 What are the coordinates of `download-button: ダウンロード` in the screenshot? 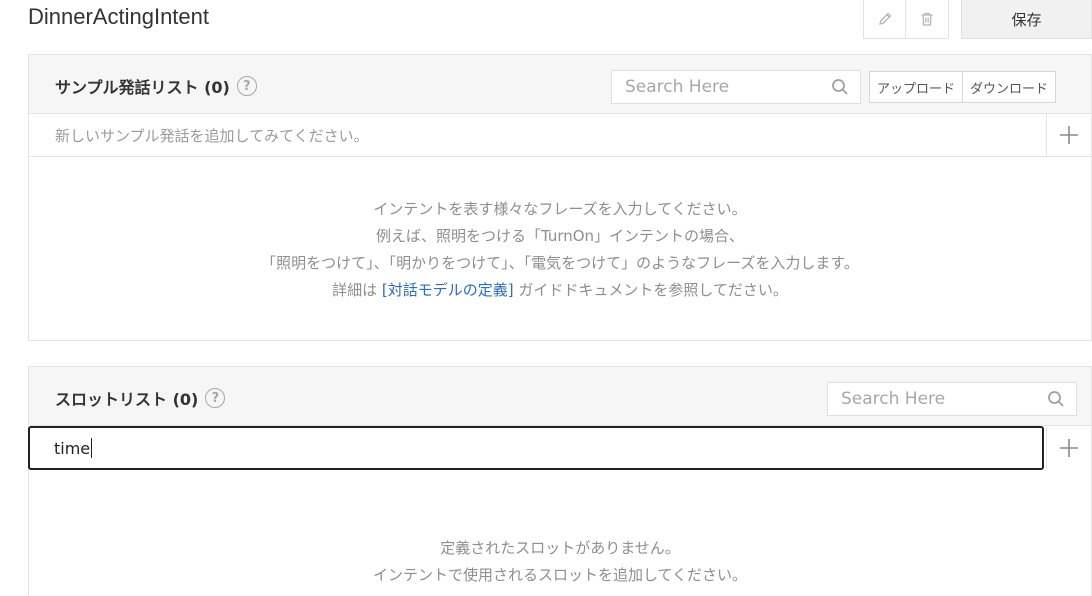 It's located at (1010, 87).